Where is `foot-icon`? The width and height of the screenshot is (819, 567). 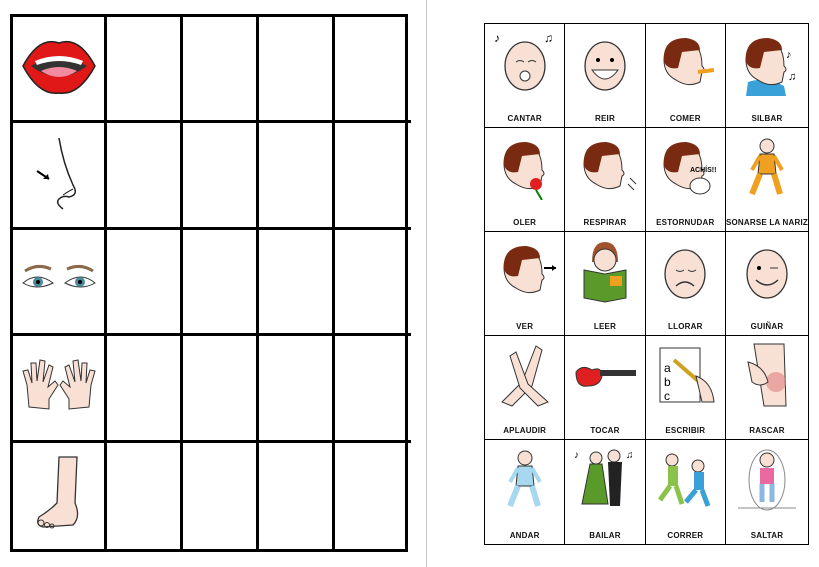 foot-icon is located at coordinates (59, 495).